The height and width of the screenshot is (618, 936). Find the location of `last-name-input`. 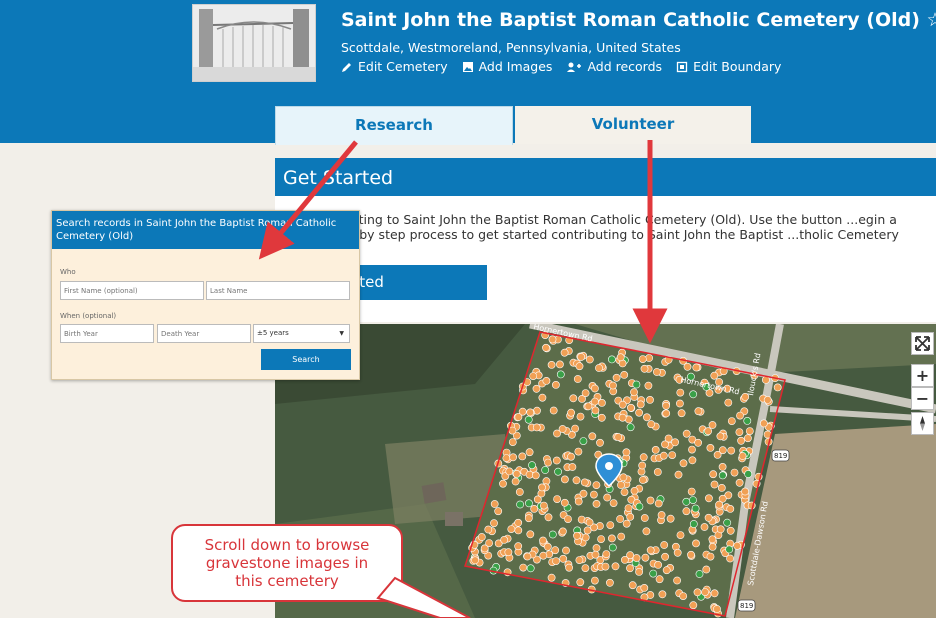

last-name-input is located at coordinates (278, 290).